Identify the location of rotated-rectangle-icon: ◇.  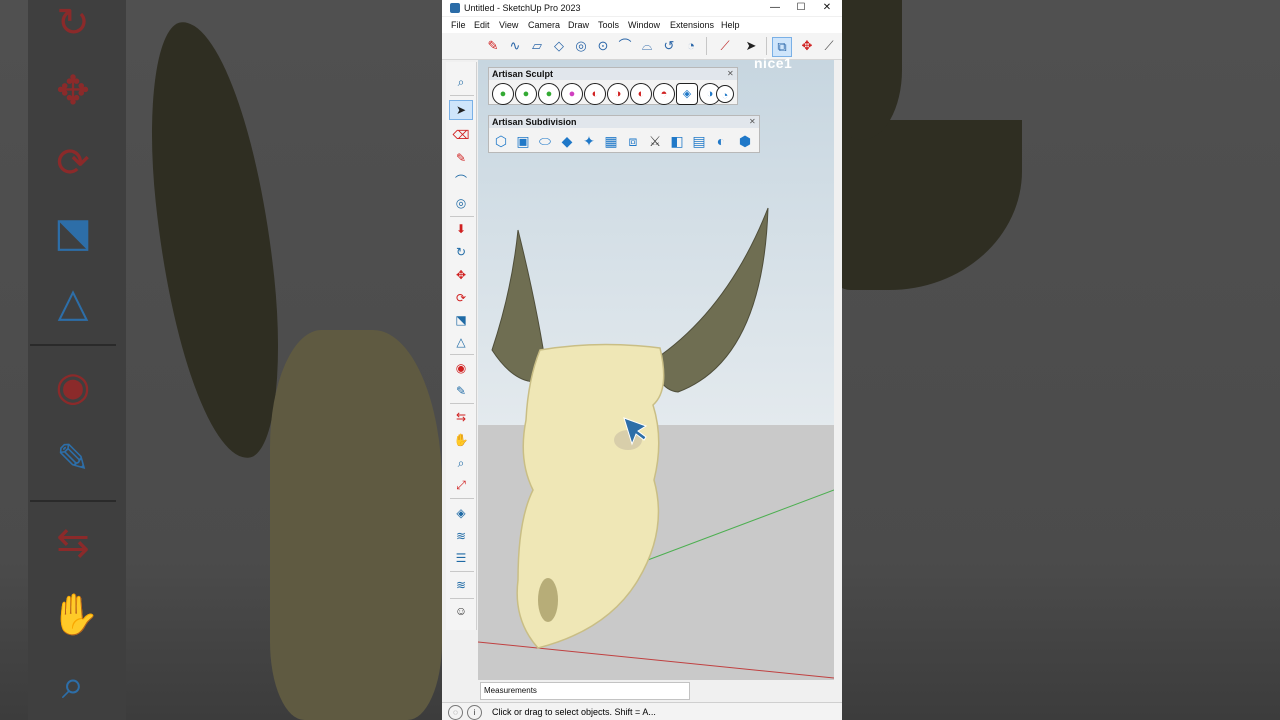
(559, 46).